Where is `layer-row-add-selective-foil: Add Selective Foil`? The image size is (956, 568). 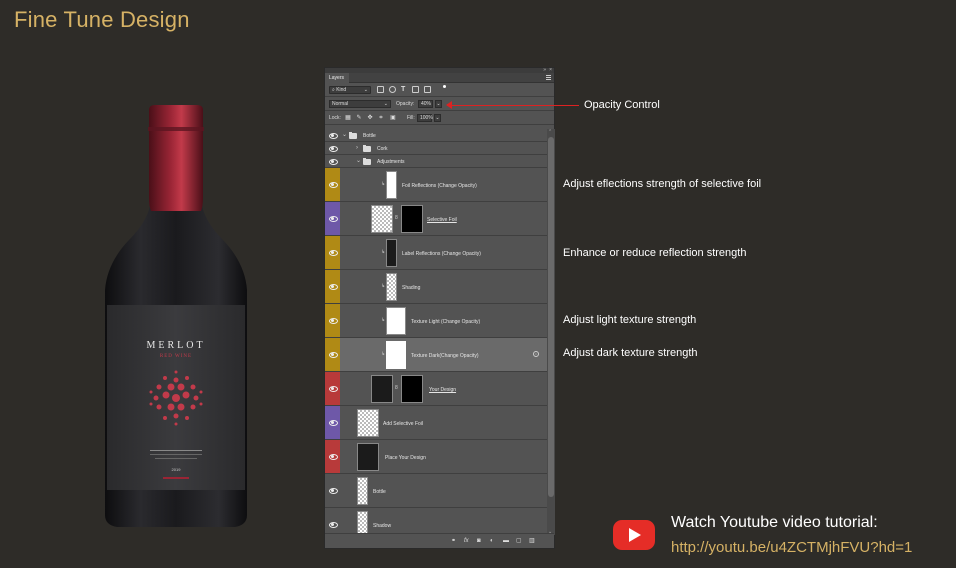
layer-row-add-selective-foil: Add Selective Foil is located at coordinates (436, 423).